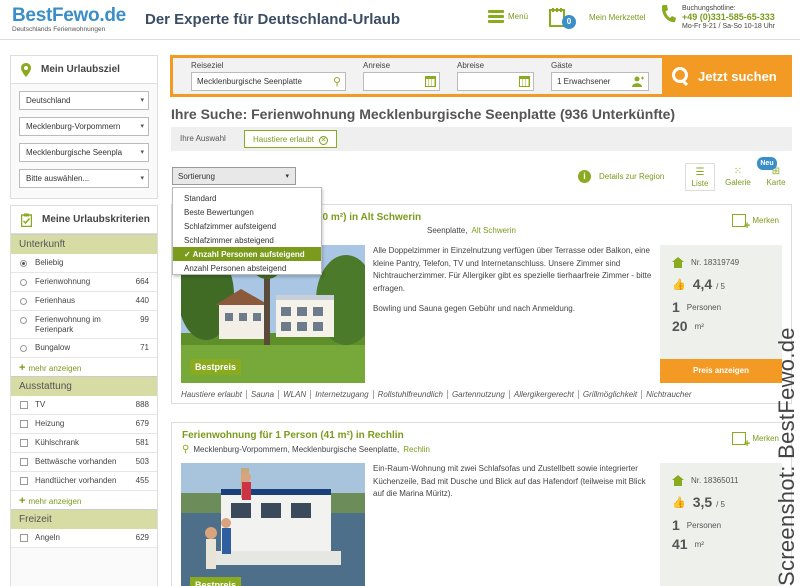  Describe the element at coordinates (247, 254) in the screenshot. I see `sort-option-persons-asc: ✓ Anzahl Personen aufsteigend` at that location.